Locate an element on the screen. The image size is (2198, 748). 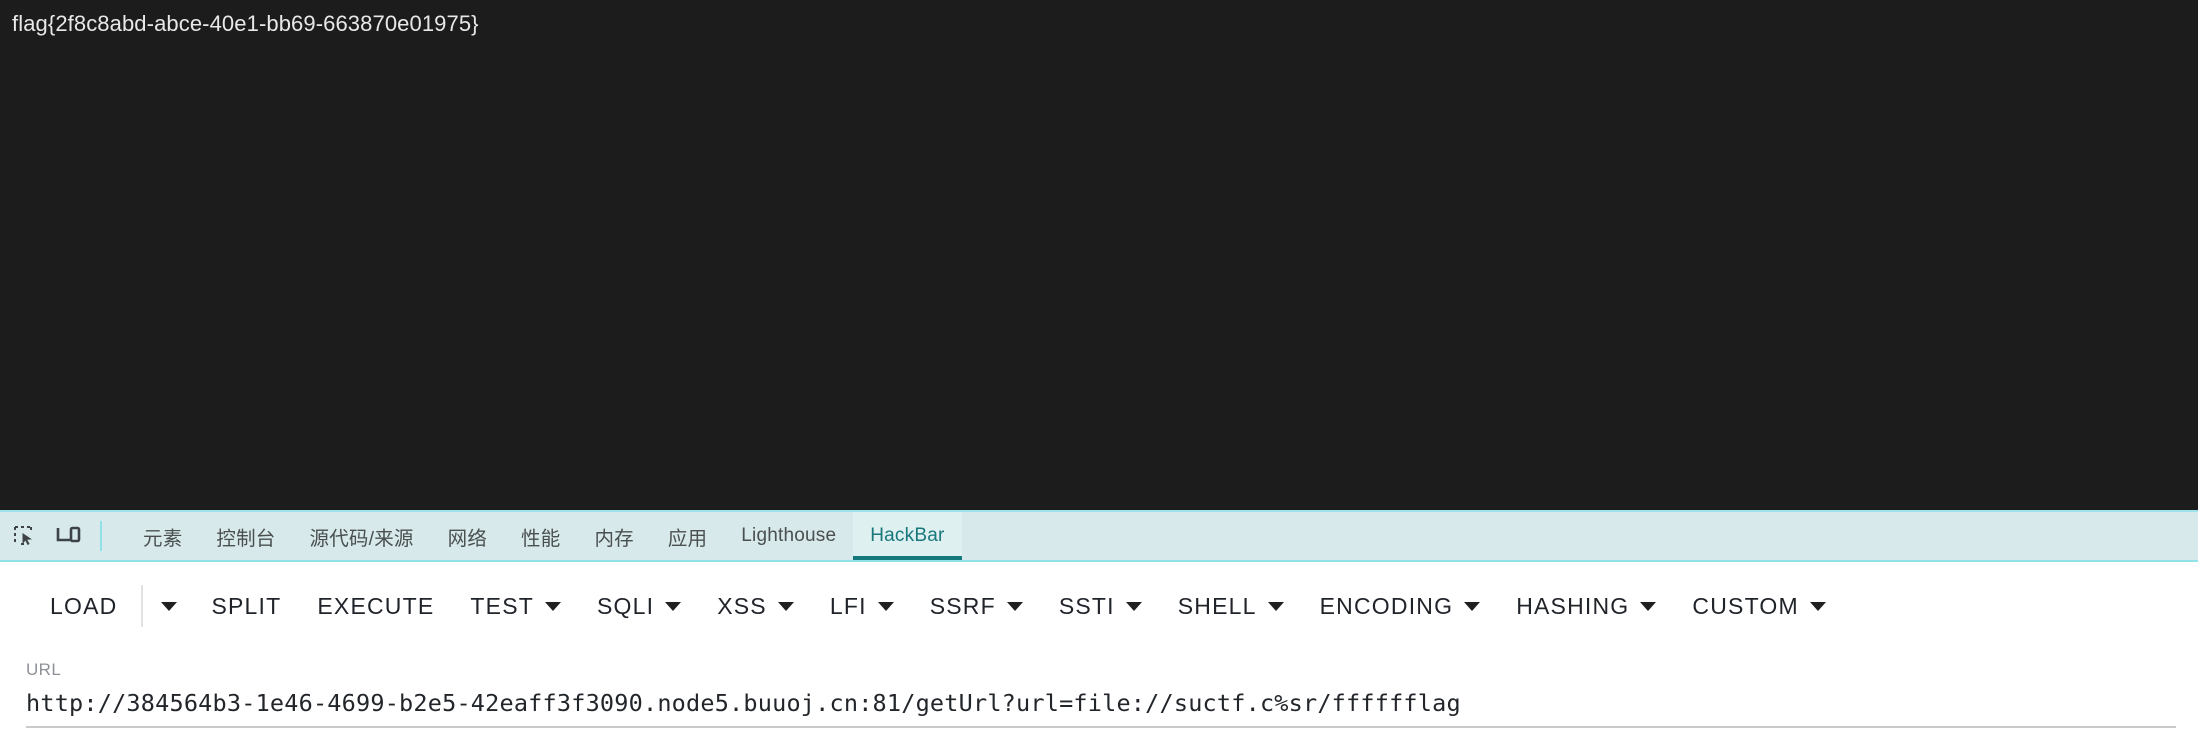
execute-button-label: EXECUTE is located at coordinates (376, 605).